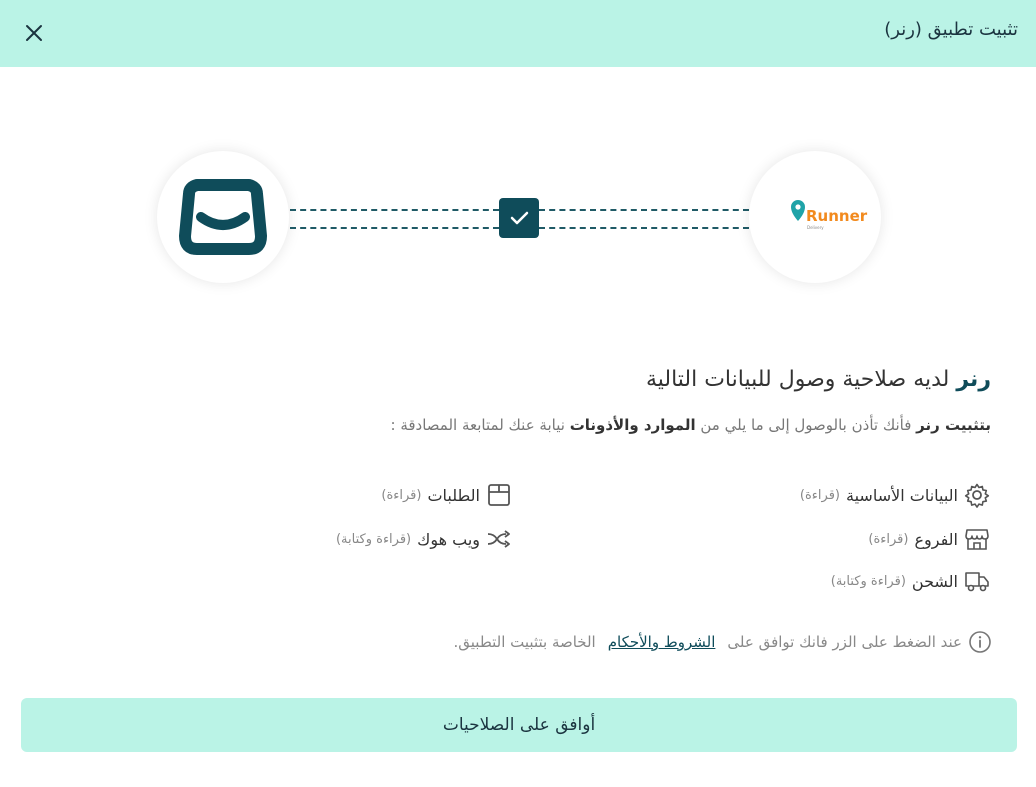 Image resolution: width=1036 pixels, height=787 pixels. I want to click on svg-text: Runner, so click(837, 216).